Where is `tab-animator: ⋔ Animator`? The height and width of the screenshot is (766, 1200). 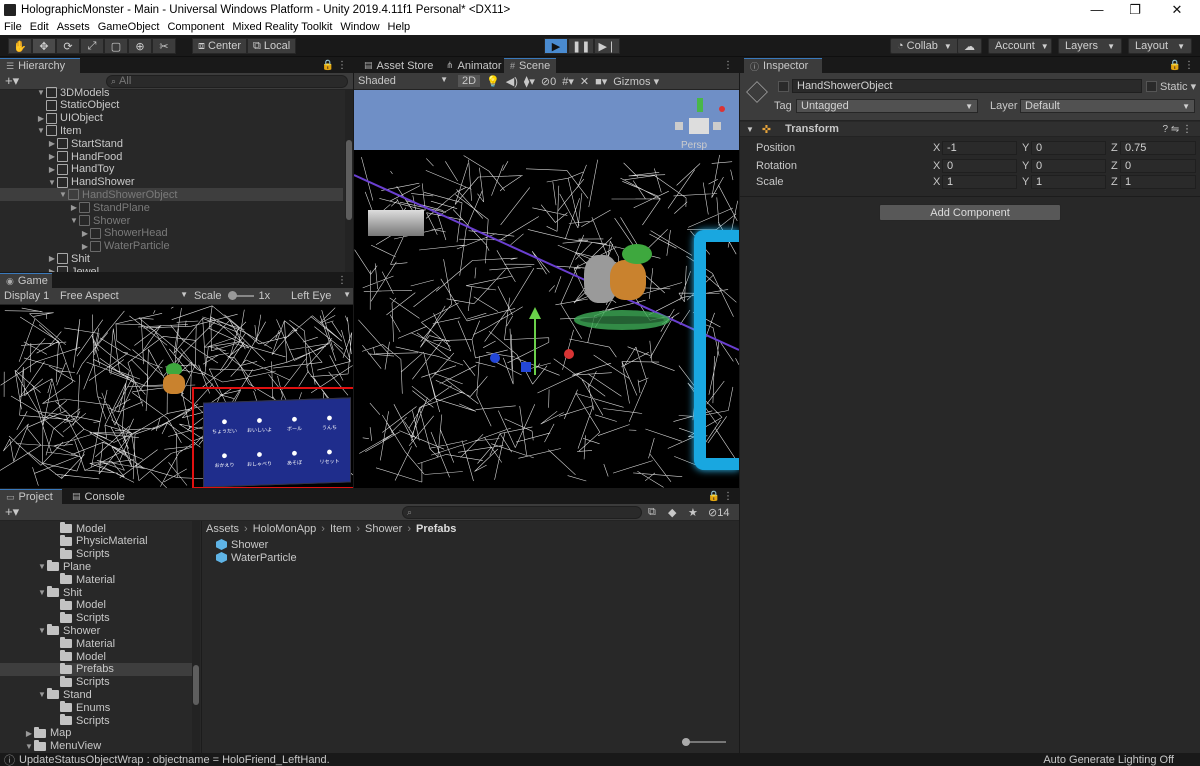 tab-animator: ⋔ Animator is located at coordinates (474, 65).